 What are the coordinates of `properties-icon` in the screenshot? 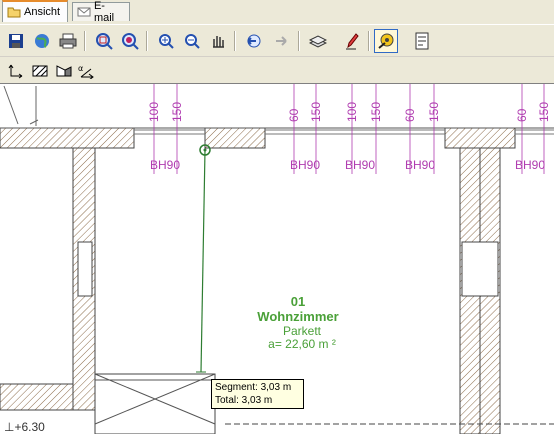 It's located at (422, 41).